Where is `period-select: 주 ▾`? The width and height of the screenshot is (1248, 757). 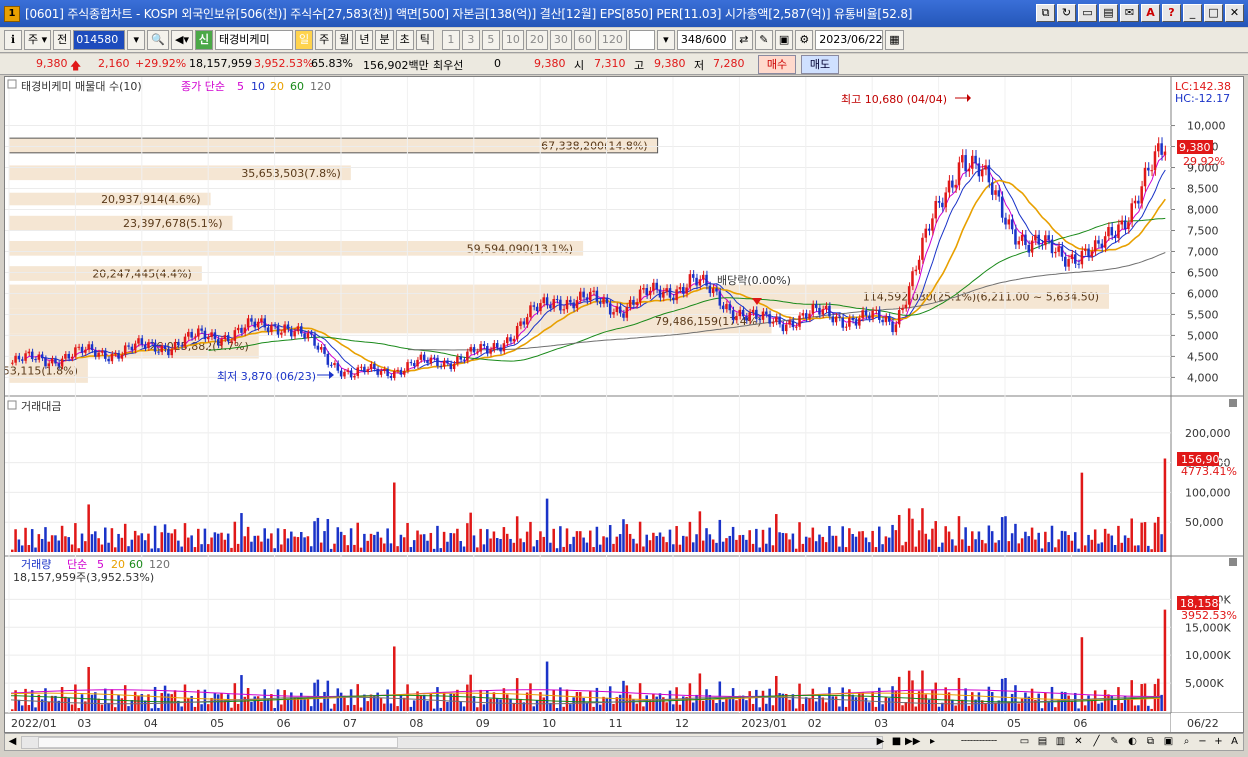
period-select: 주 ▾ is located at coordinates (38, 40).